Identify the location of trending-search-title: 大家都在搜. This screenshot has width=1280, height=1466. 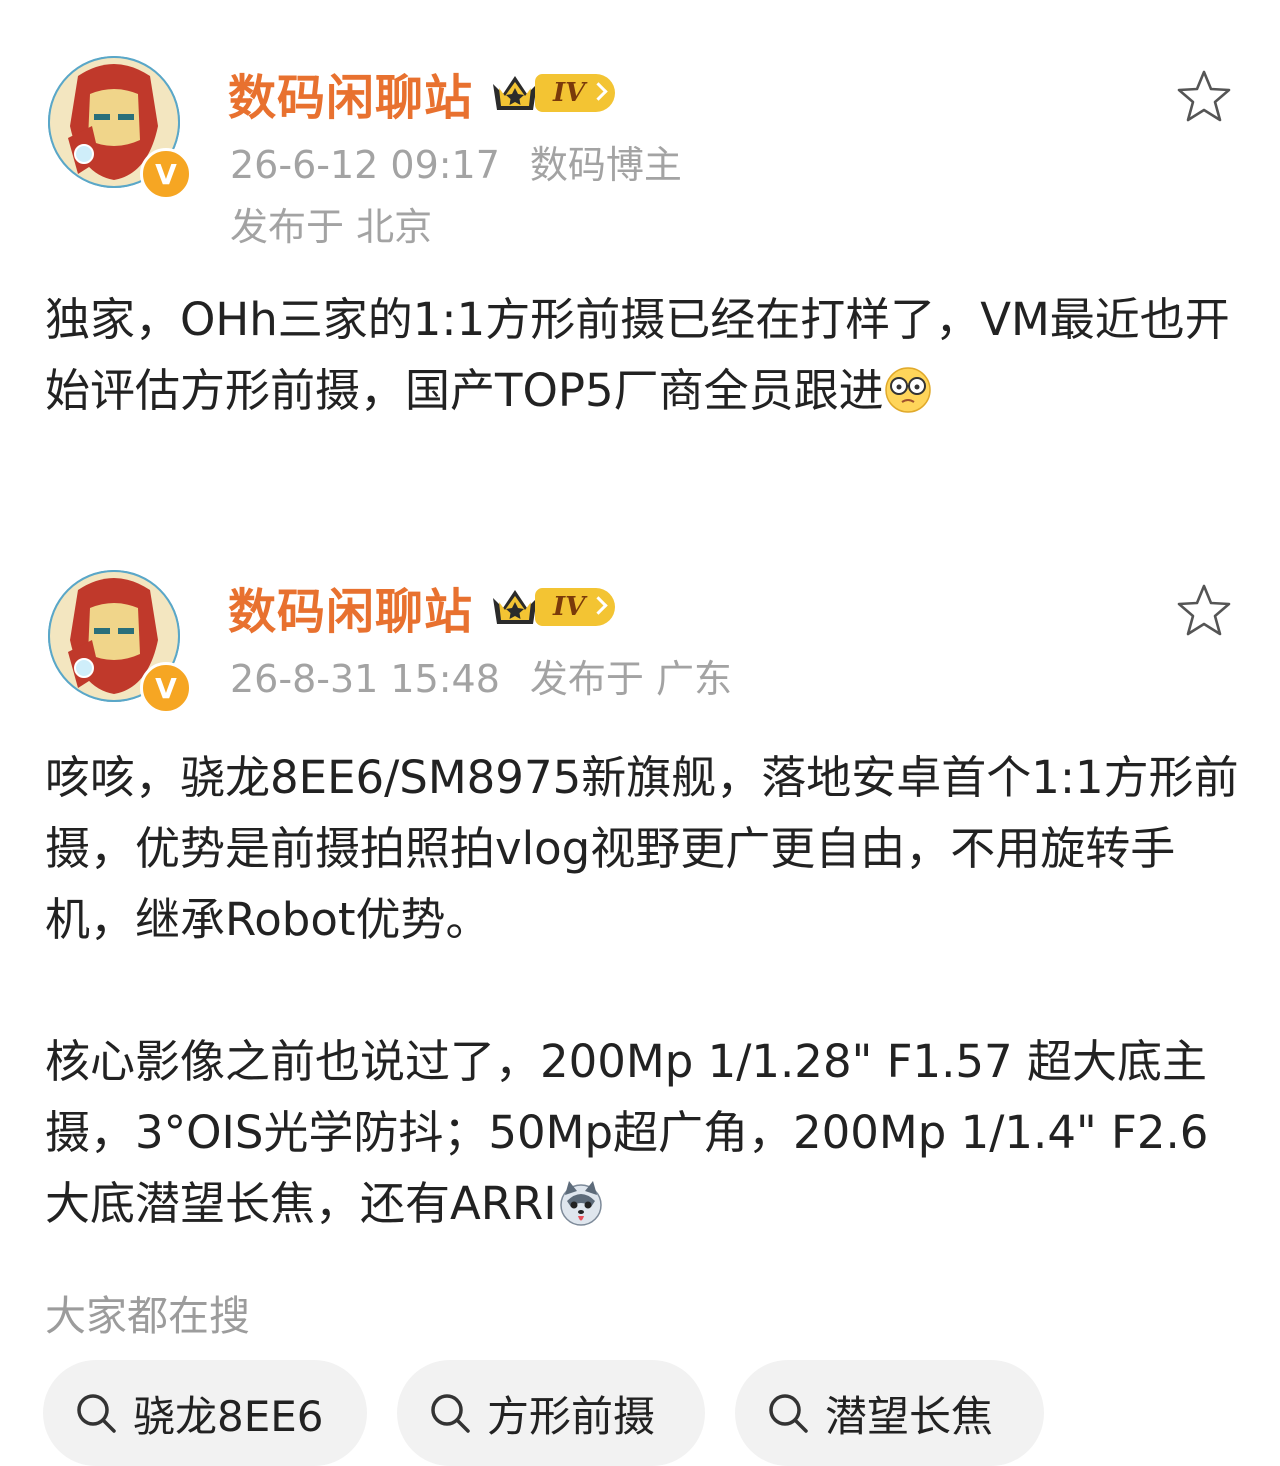
(147, 1316).